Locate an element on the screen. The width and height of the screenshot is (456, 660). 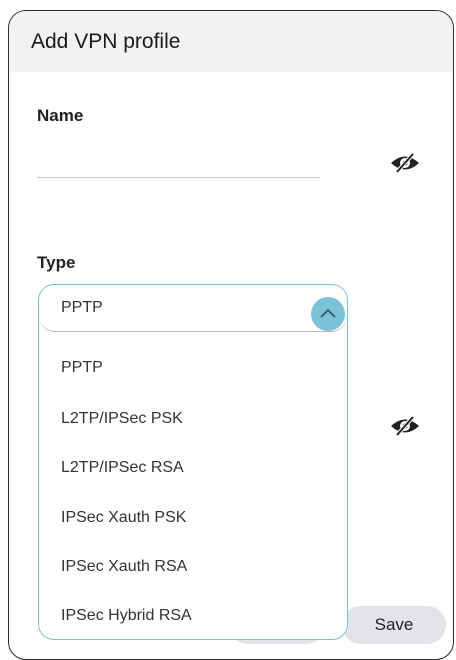
name-label: Name is located at coordinates (60, 115).